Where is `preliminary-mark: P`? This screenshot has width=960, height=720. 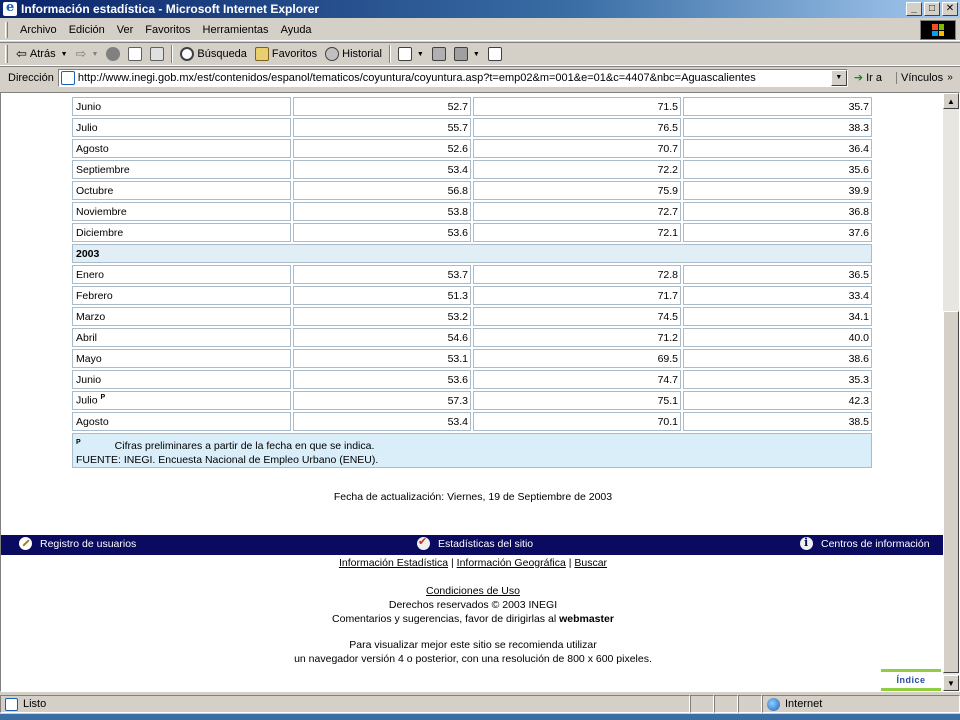 preliminary-mark: P is located at coordinates (103, 398).